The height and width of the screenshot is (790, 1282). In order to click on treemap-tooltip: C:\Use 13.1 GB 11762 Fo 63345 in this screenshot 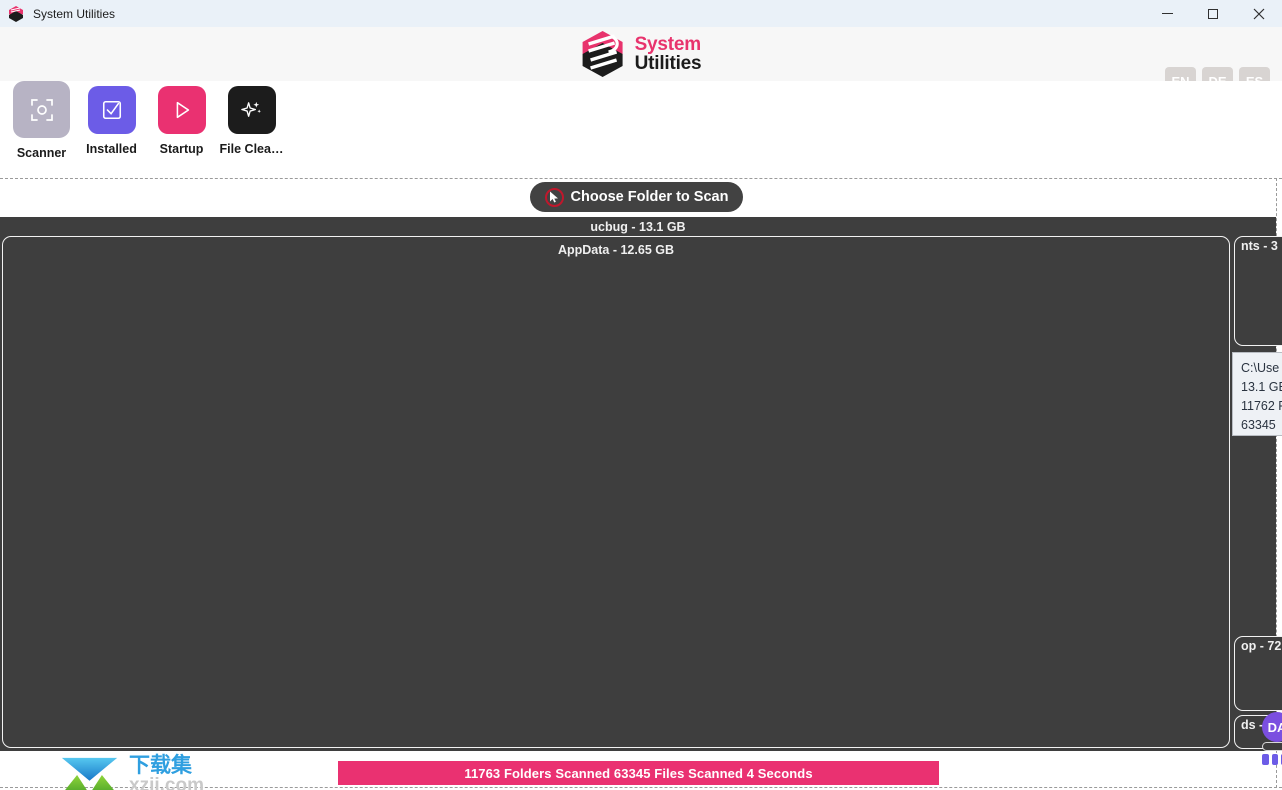, I will do `click(1257, 394)`.